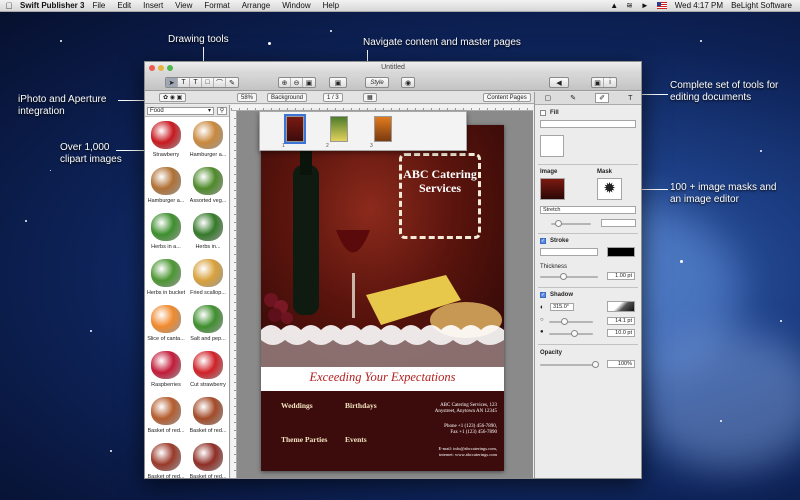  What do you see at coordinates (98, 5) in the screenshot?
I see `menu-file: File` at bounding box center [98, 5].